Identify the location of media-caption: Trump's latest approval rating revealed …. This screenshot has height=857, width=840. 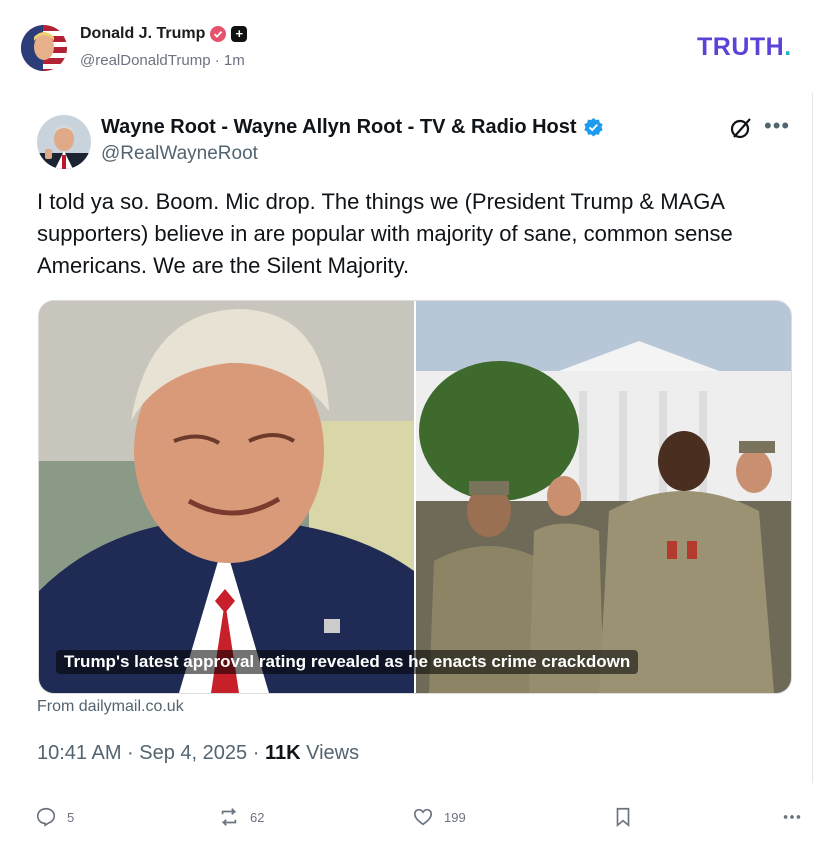
(347, 662).